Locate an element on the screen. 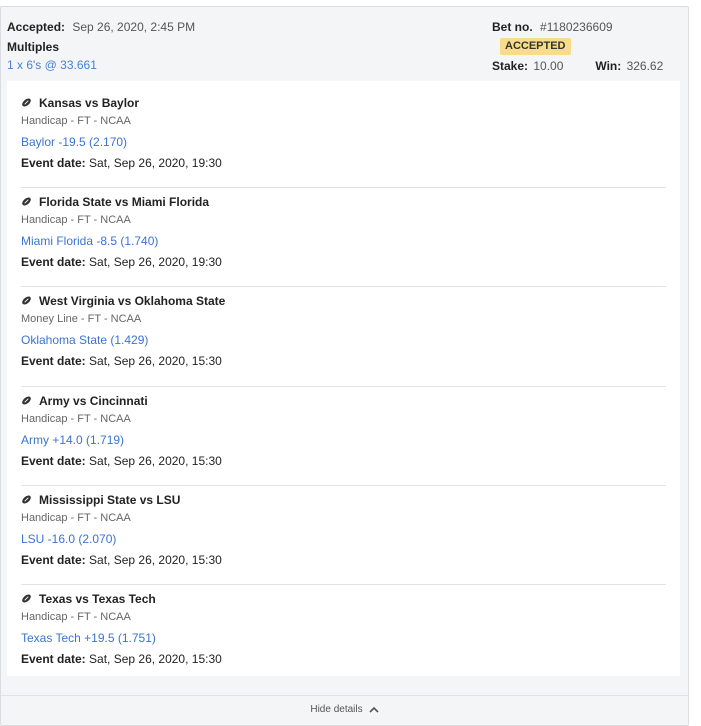 The height and width of the screenshot is (726, 701). win-value: 326.62 is located at coordinates (645, 66).